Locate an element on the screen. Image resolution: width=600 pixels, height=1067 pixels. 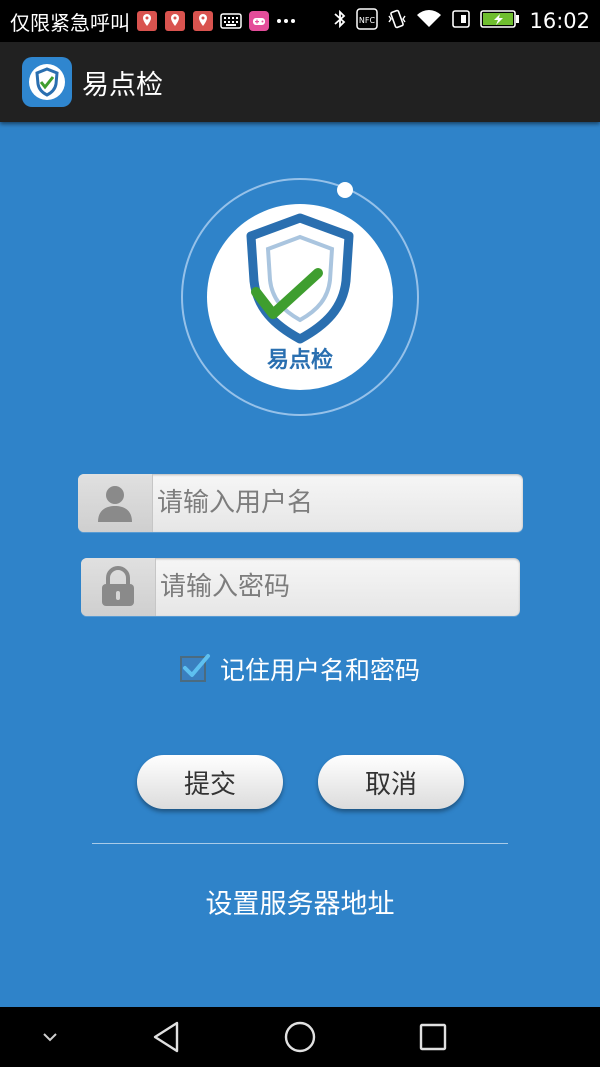
user-icon is located at coordinates (115, 504).